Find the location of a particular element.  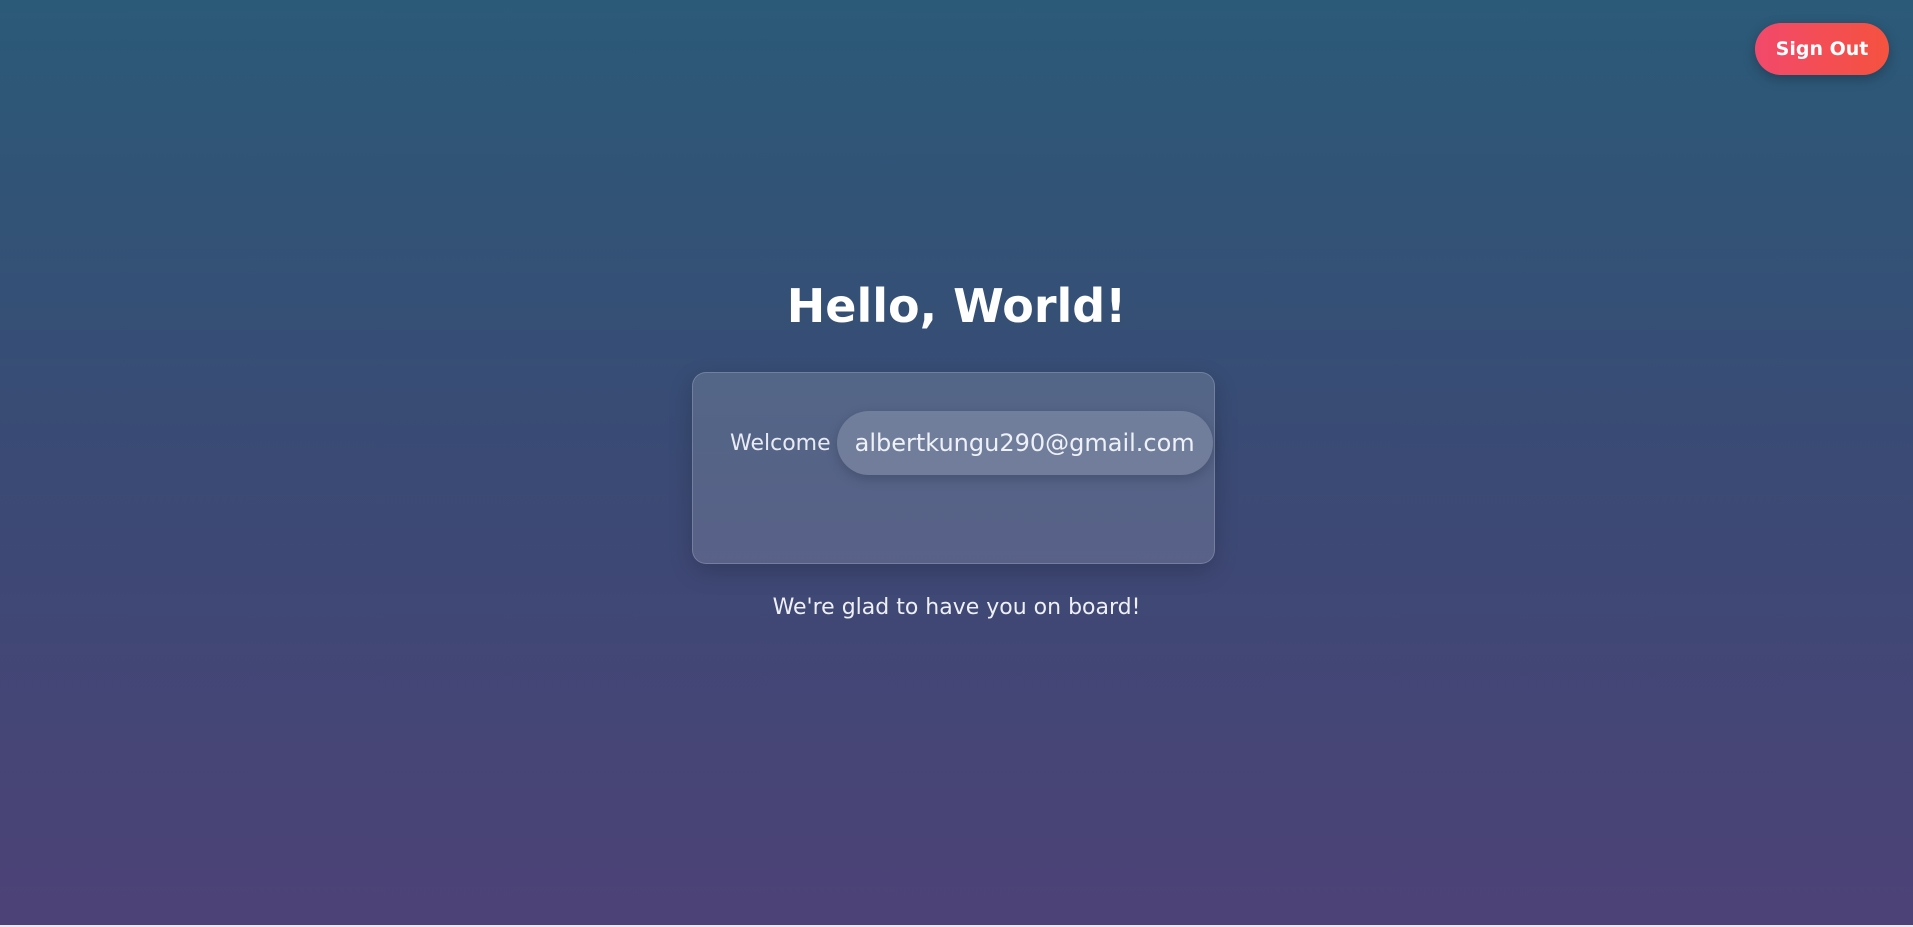

welcome-row: Welcome albertkungu290@gmail.com is located at coordinates (971, 443).